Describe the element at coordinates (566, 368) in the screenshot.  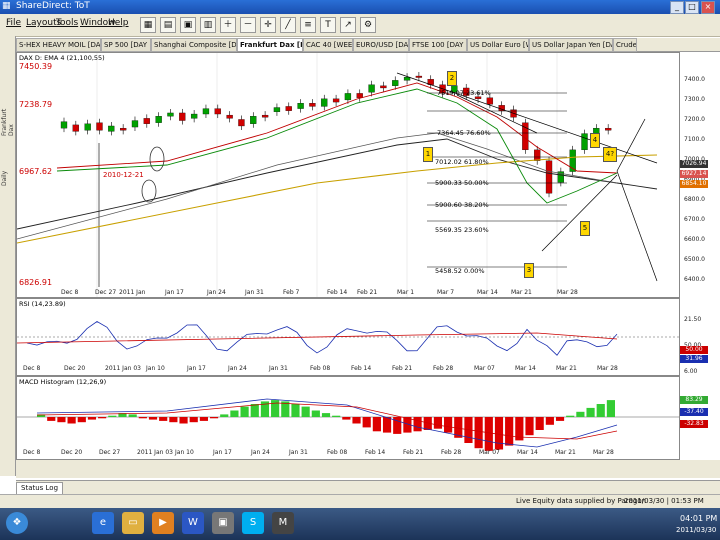
I see `rsi-xtick-13: Mar 21` at that location.